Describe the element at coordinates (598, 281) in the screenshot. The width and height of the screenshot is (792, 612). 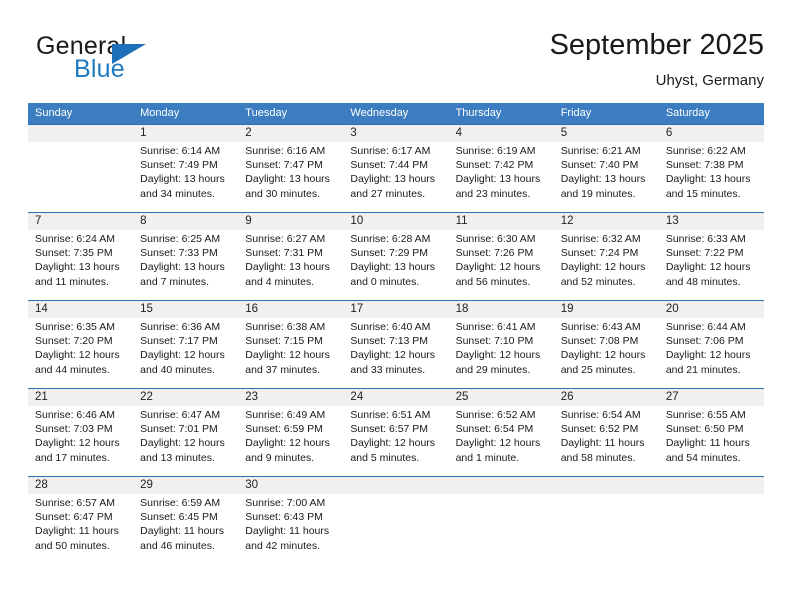
I see `daylight-text-line2: and 52 minutes.` at that location.